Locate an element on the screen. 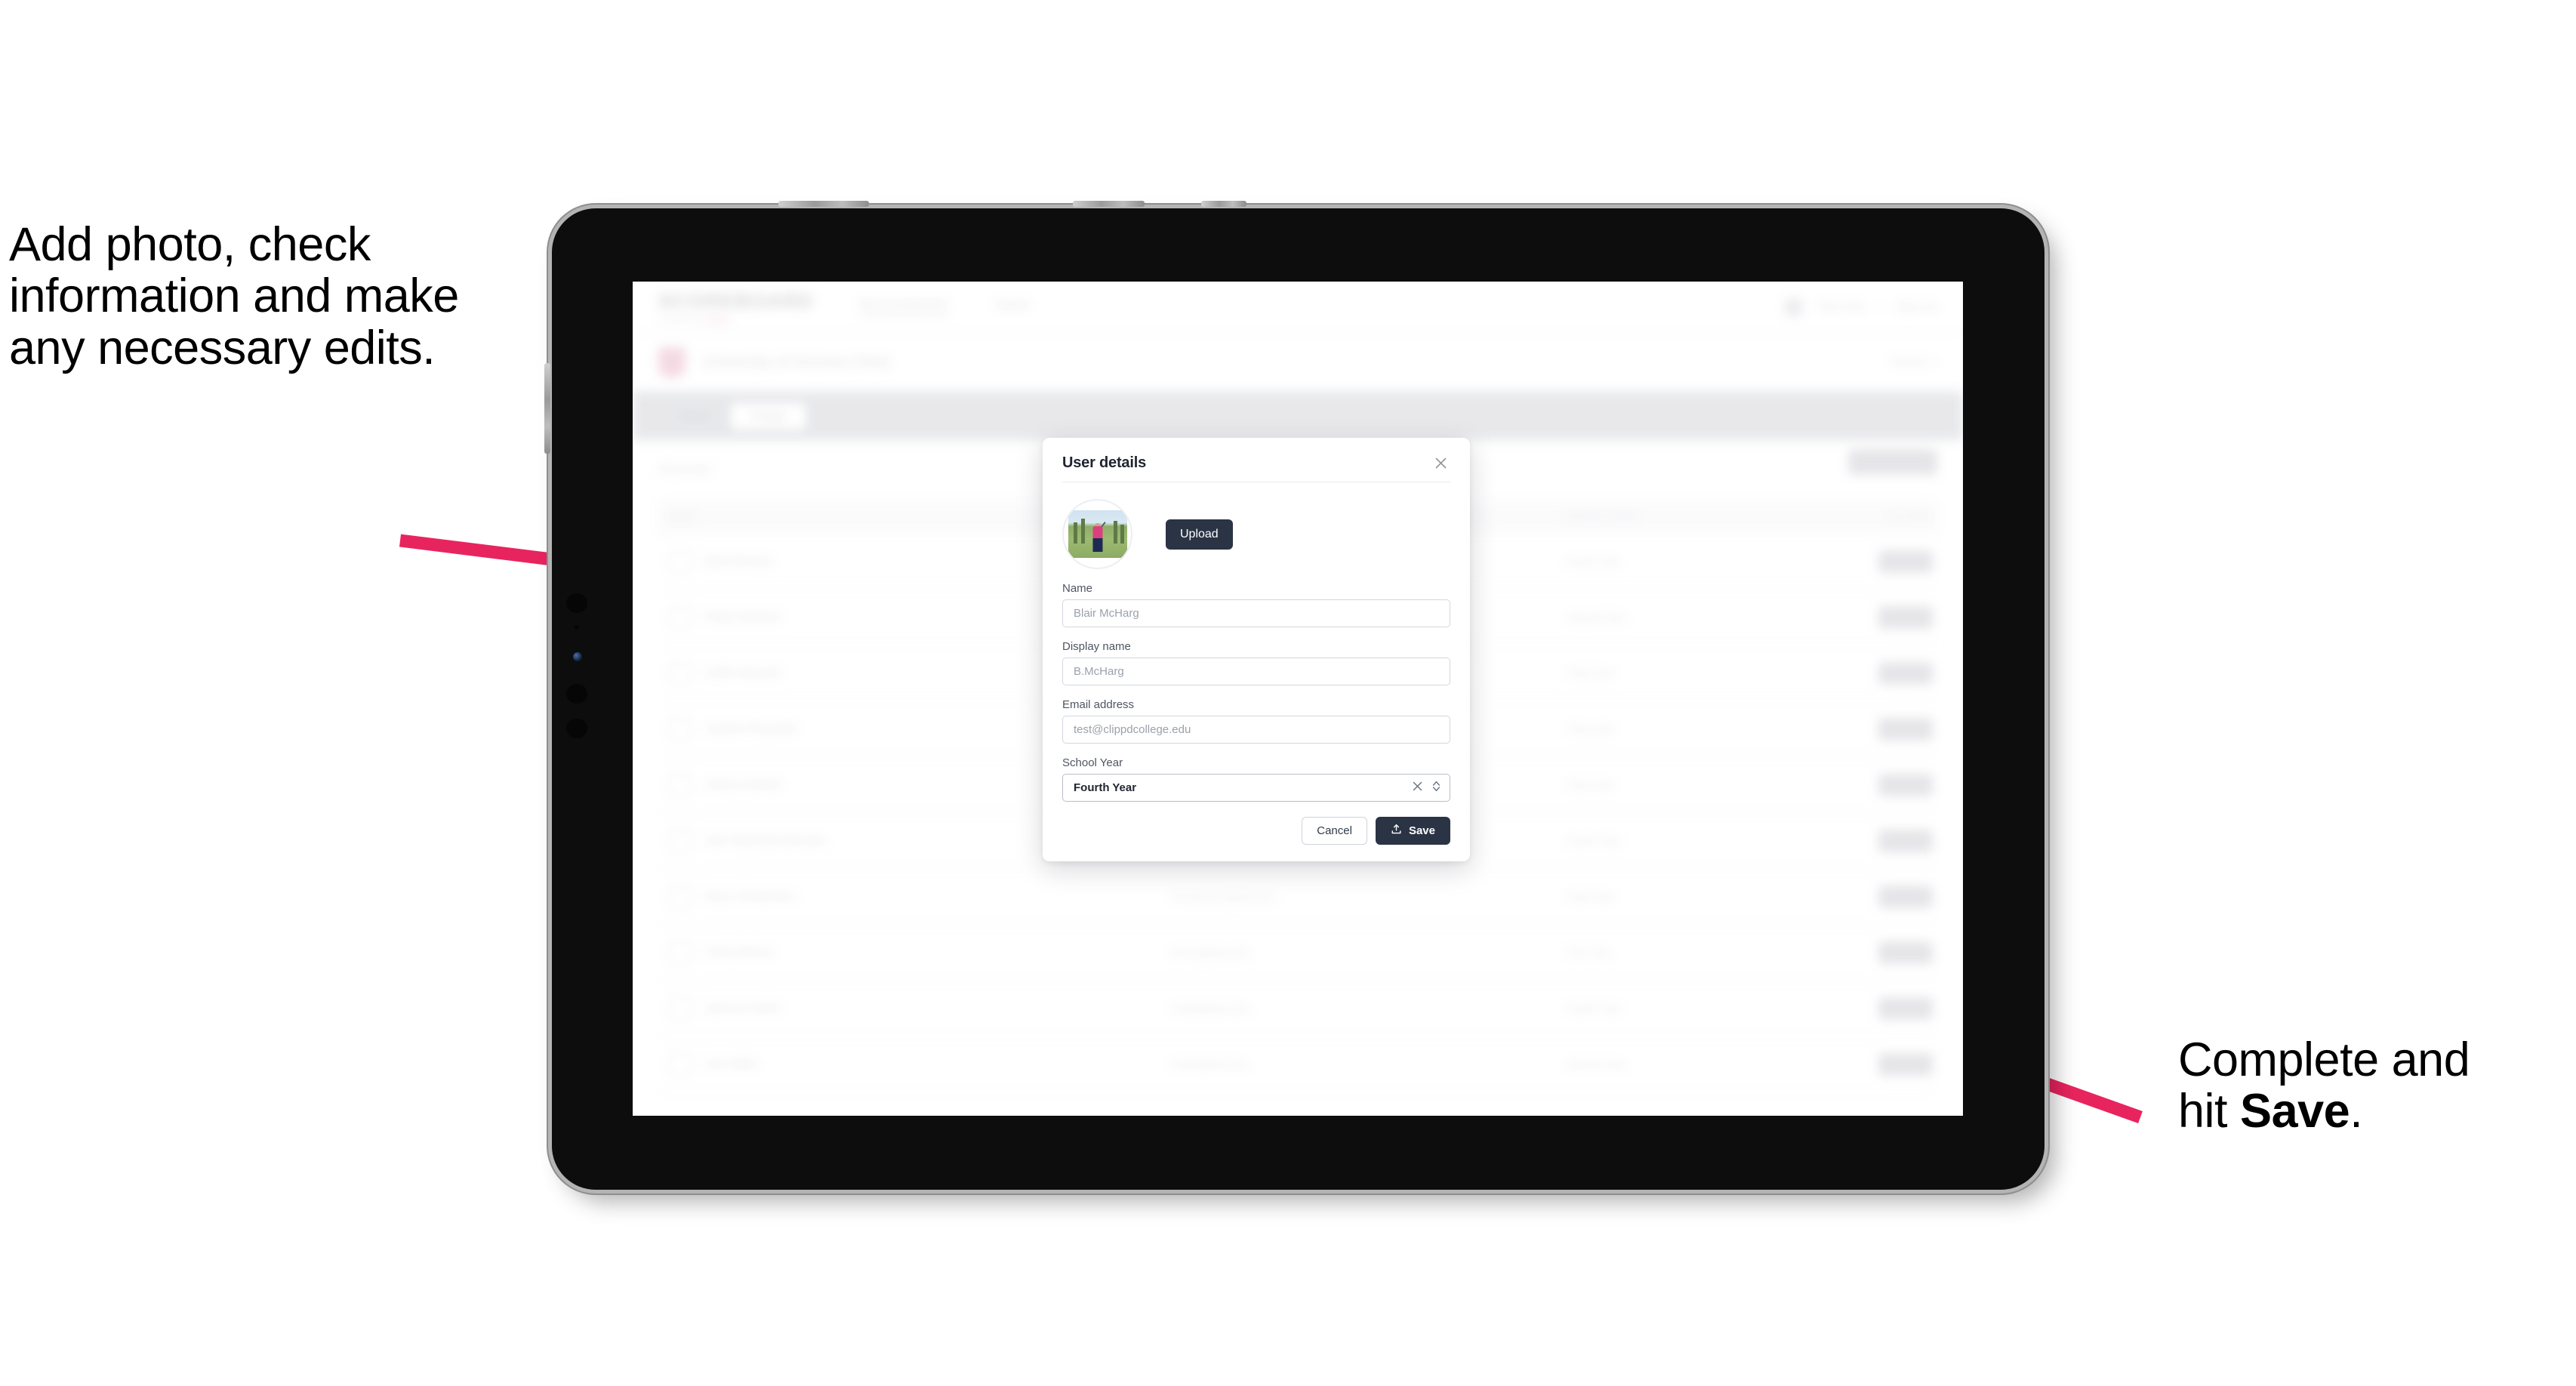  profile-photo-row: Upload is located at coordinates (1256, 534).